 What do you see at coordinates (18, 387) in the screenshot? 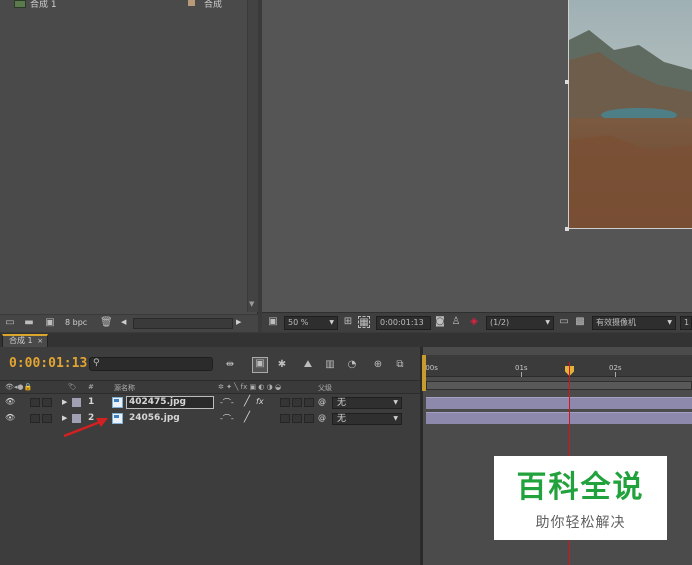
I see `visibility-column-icon: 👁◂●🔒` at bounding box center [18, 387].